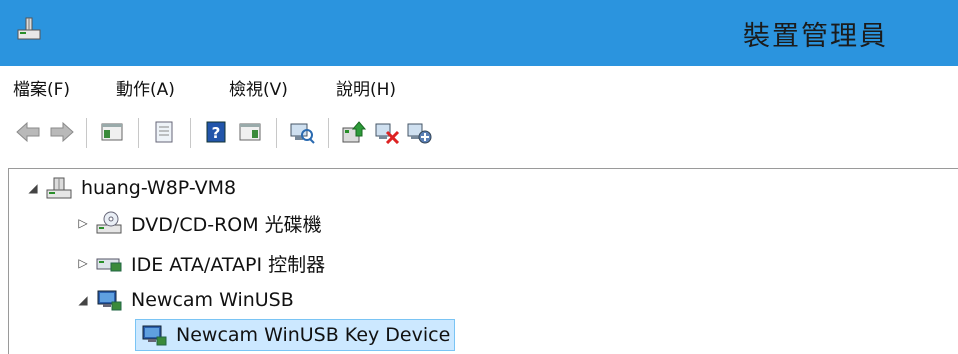  What do you see at coordinates (62, 132) in the screenshot?
I see `forward-arrow-icon` at bounding box center [62, 132].